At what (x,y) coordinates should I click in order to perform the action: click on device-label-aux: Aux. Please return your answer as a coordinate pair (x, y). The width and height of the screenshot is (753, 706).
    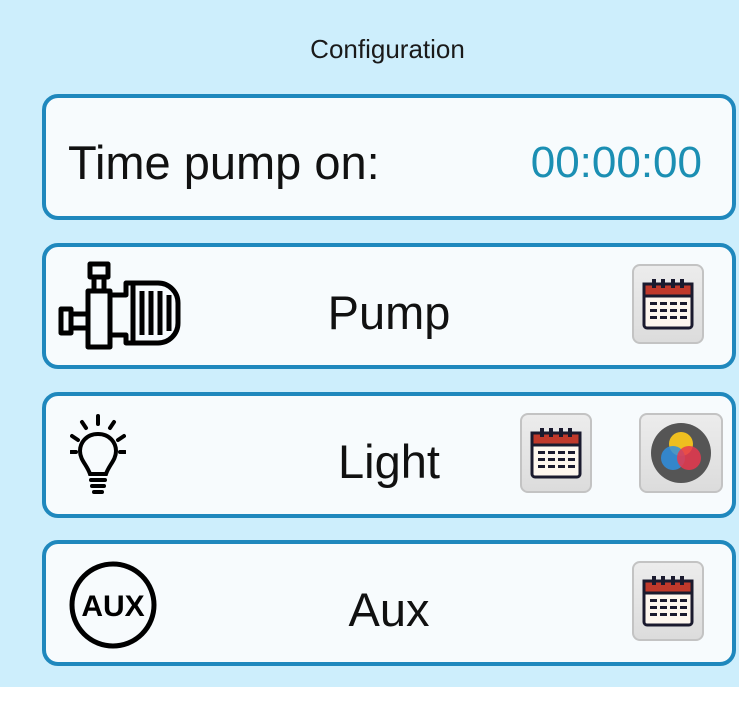
    Looking at the image, I should click on (389, 609).